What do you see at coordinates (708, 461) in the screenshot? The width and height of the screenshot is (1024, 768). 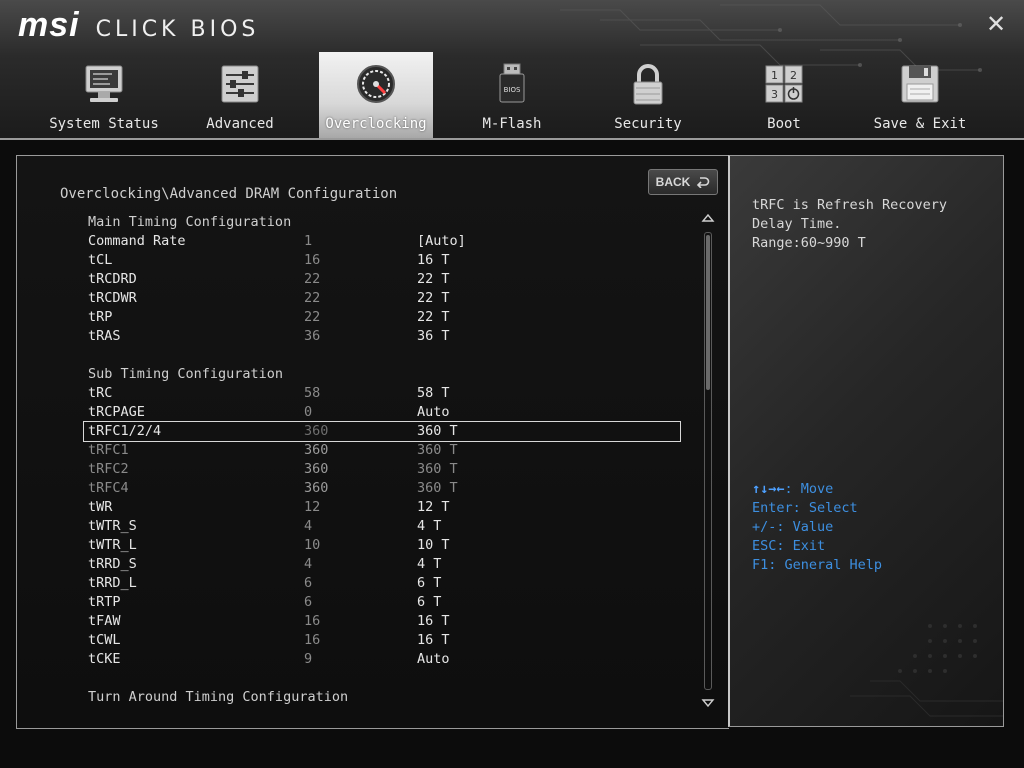 I see `scrollbar` at bounding box center [708, 461].